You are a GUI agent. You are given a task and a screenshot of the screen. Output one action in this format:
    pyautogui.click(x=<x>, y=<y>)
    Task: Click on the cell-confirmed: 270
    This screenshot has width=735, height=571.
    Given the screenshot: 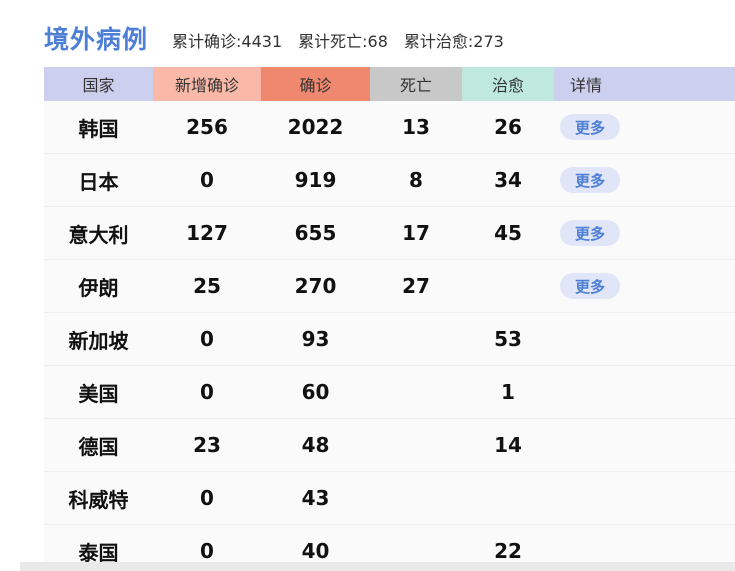 What is the action you would take?
    pyautogui.click(x=315, y=286)
    